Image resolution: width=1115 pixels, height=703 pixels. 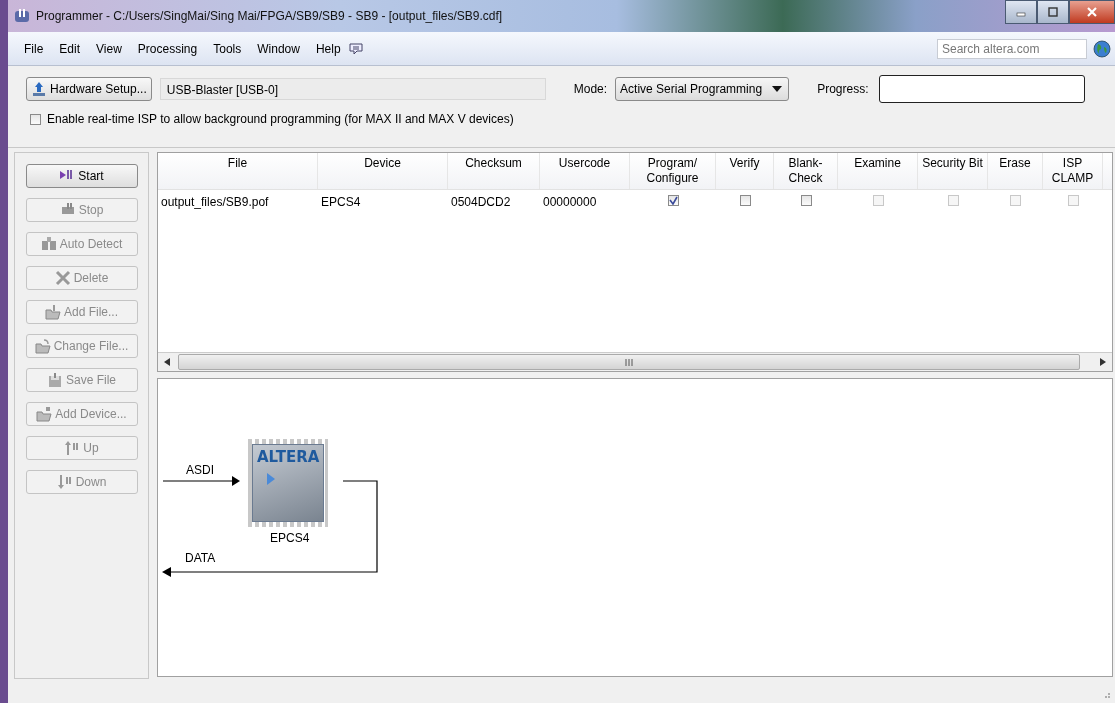 I want to click on close-button, so click(x=1092, y=12).